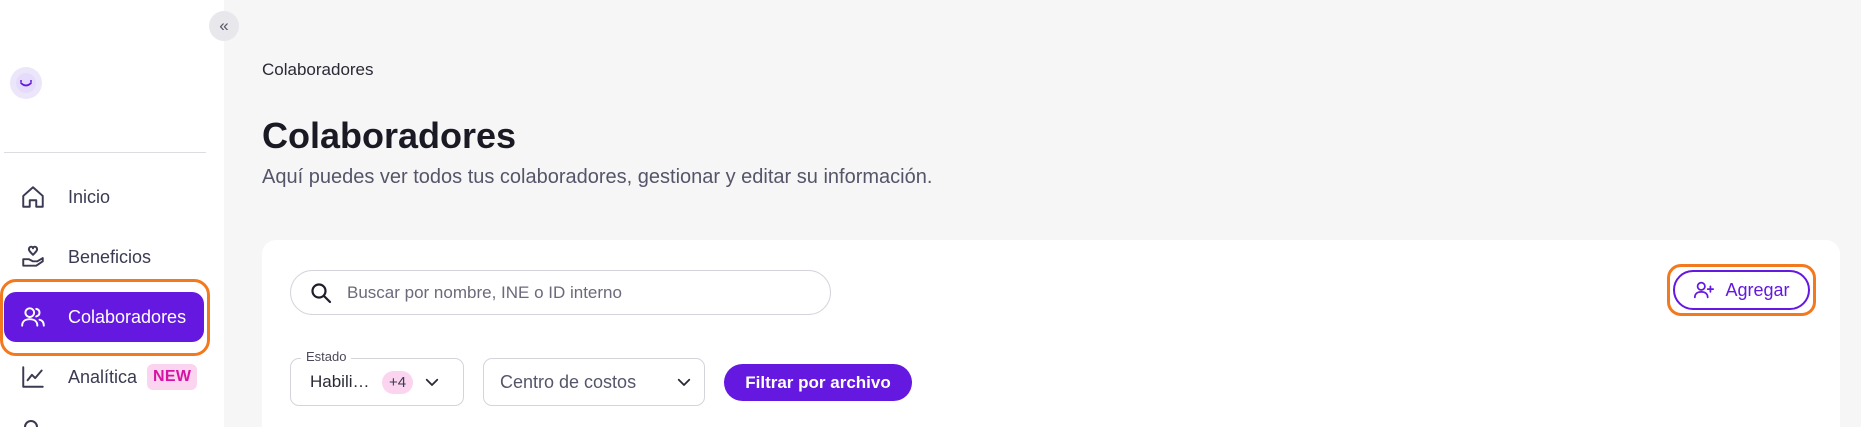 The width and height of the screenshot is (1861, 427). Describe the element at coordinates (567, 292) in the screenshot. I see `search-input` at that location.